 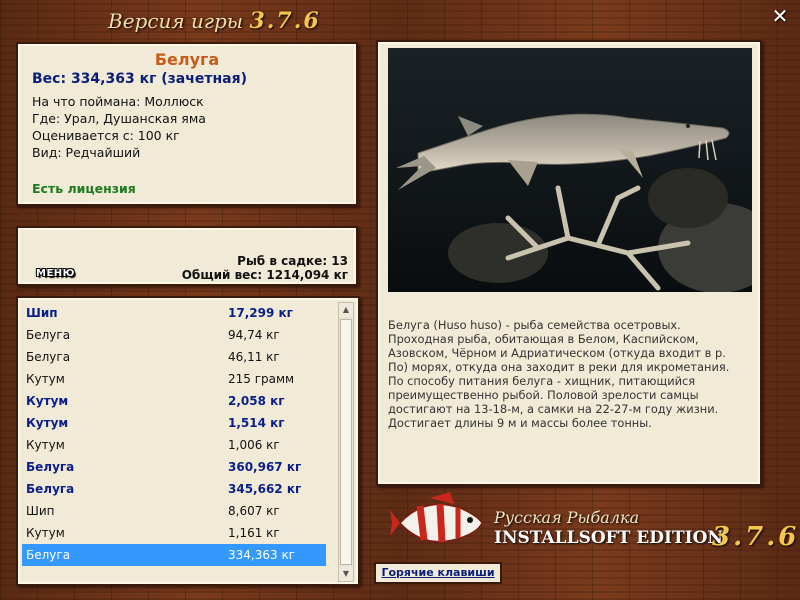 I want to click on catch-row: Кутум 1,514 кг, so click(x=174, y=423).